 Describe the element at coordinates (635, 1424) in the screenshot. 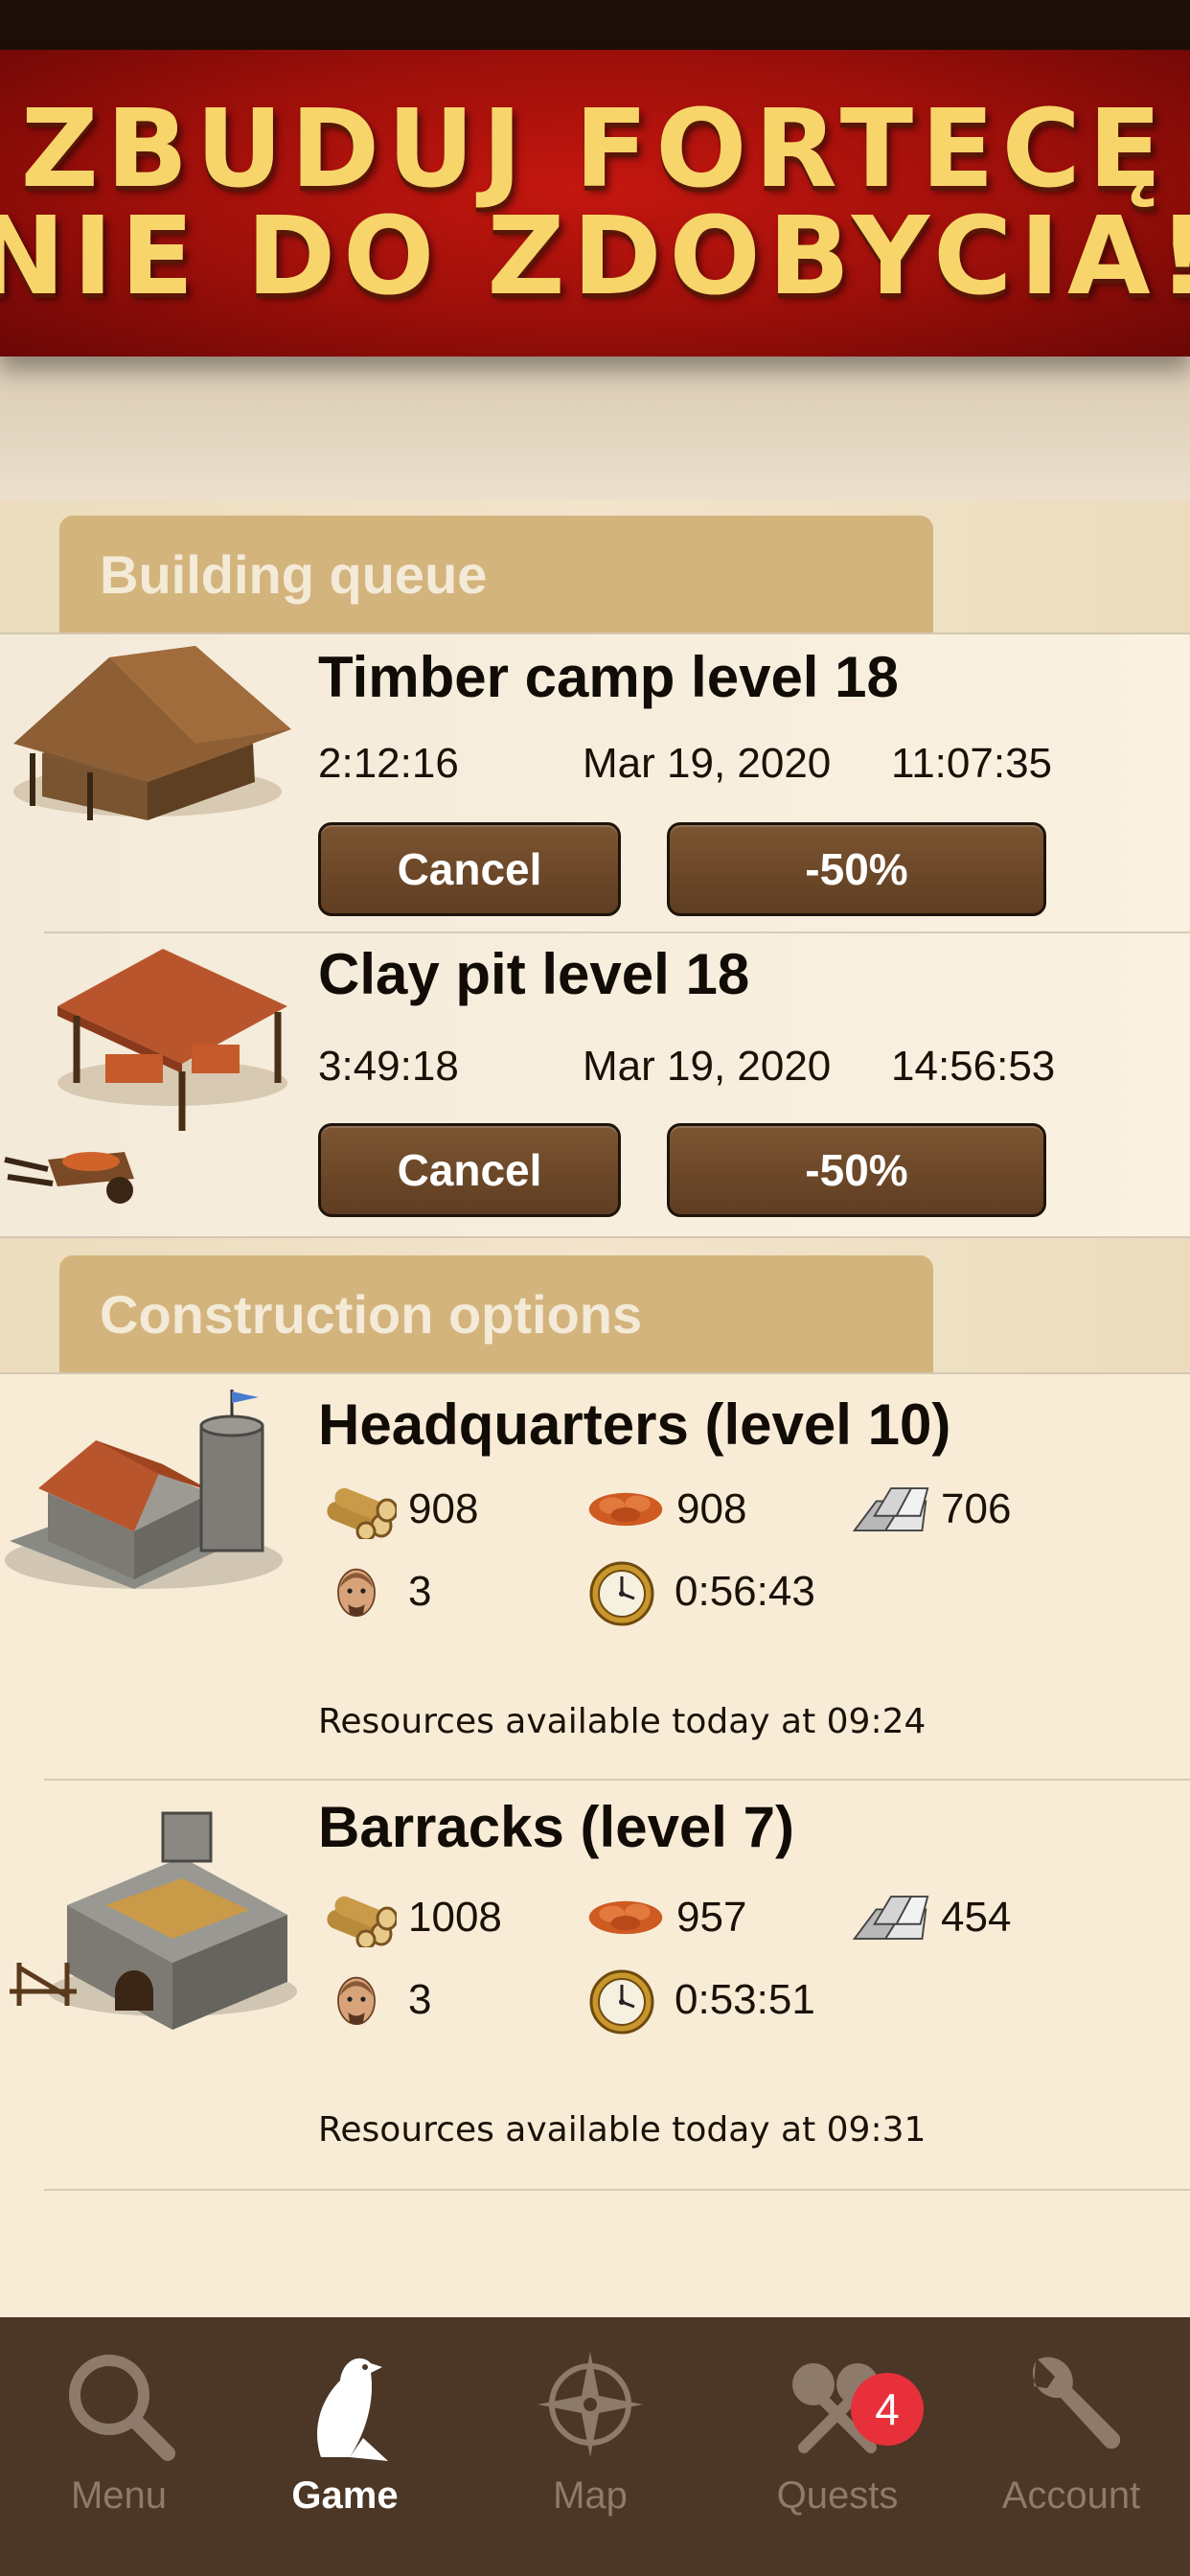

I see `option-title: Headquarters (level 10)` at that location.